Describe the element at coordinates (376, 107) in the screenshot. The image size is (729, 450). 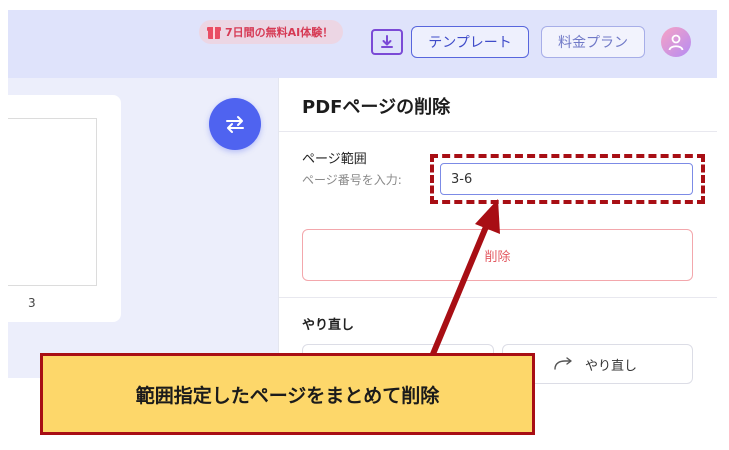
I see `panel-title: PDFページの削除` at that location.